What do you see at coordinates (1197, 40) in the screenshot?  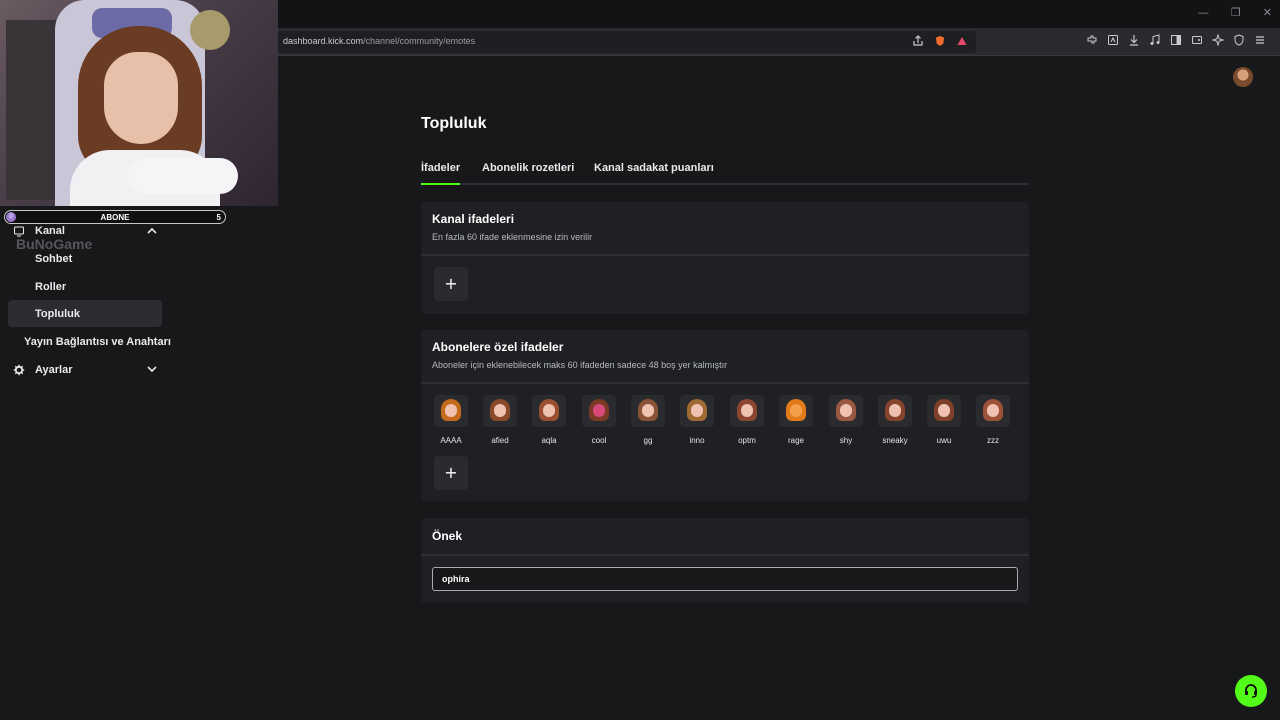 I see `wallet-icon` at bounding box center [1197, 40].